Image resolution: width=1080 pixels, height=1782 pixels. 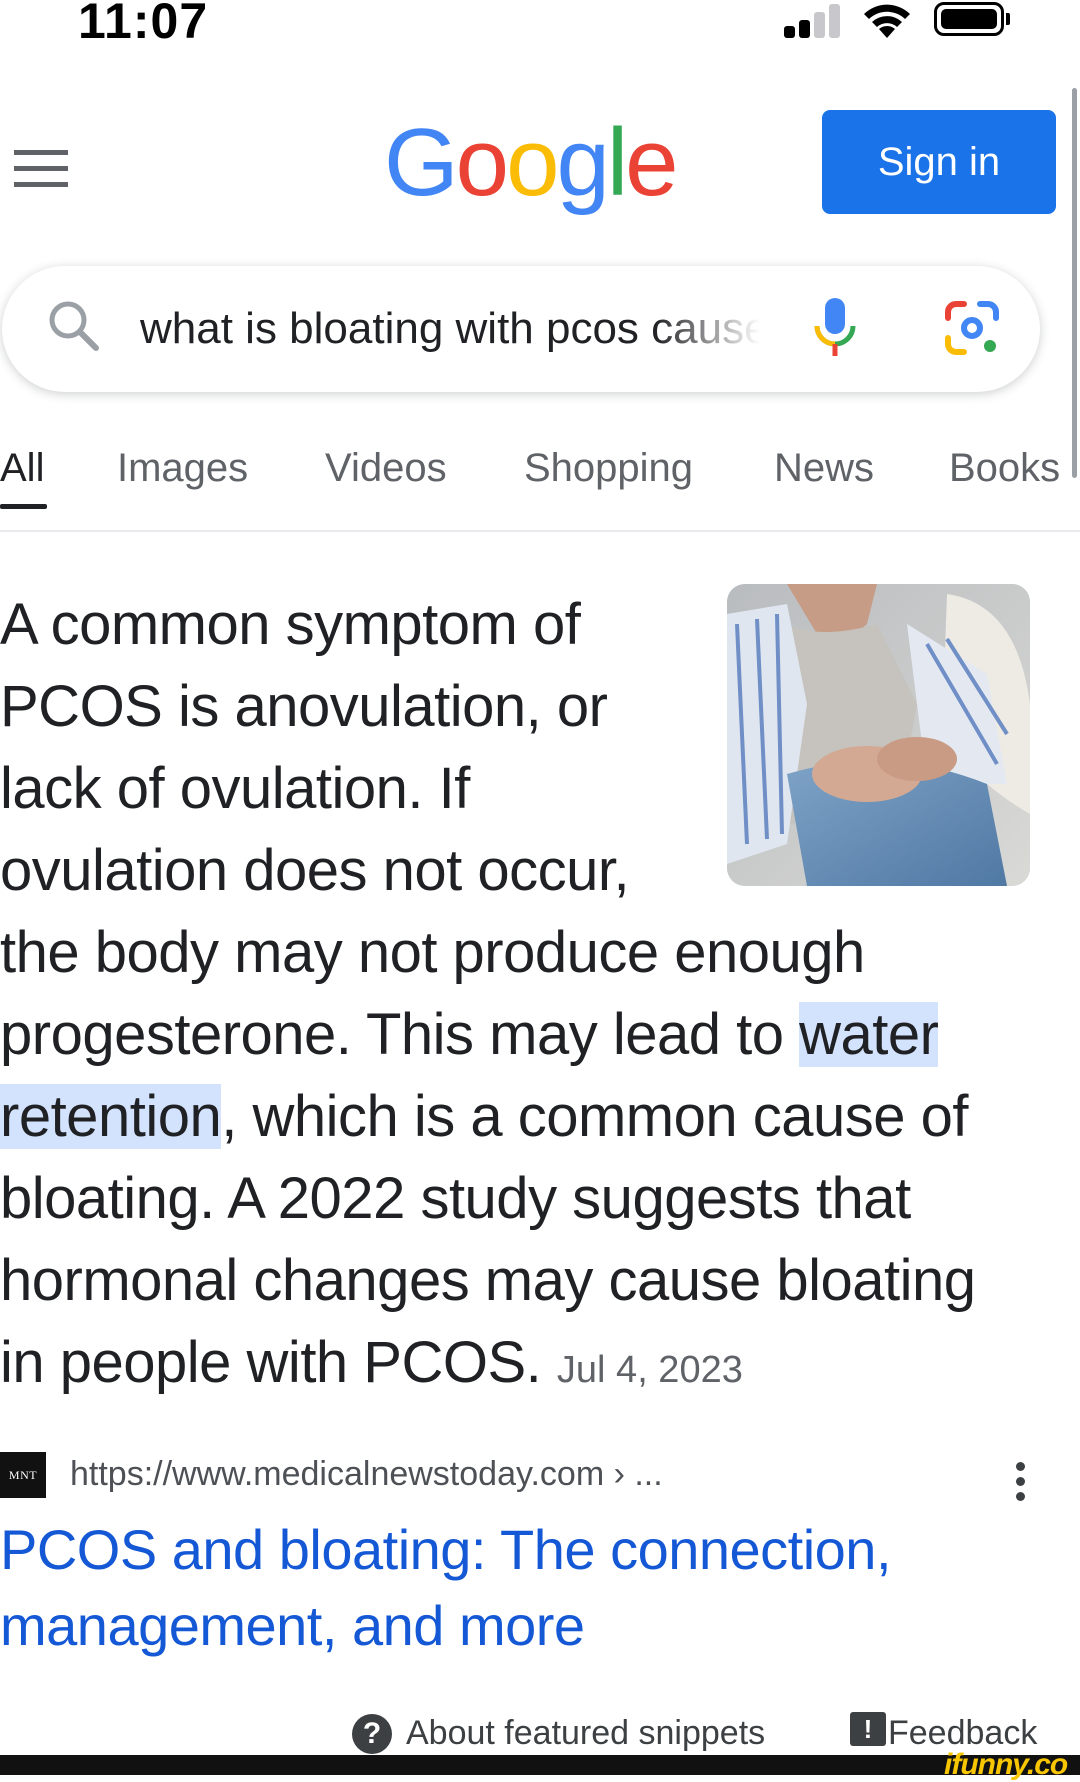 I want to click on google-lens-icon, so click(x=972, y=328).